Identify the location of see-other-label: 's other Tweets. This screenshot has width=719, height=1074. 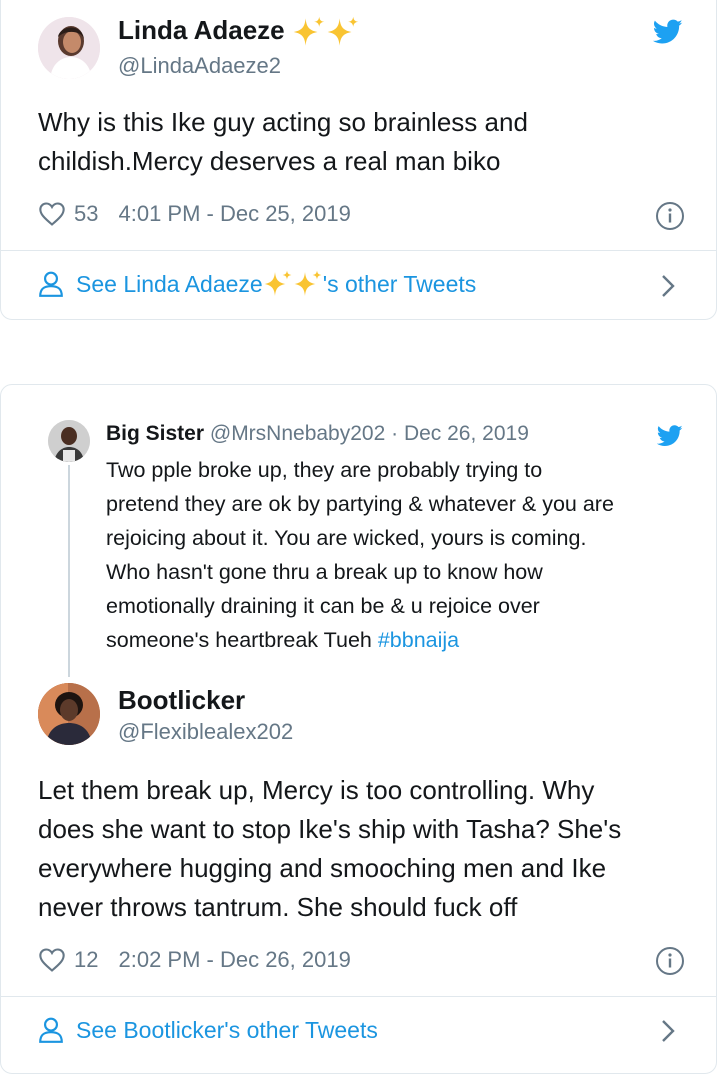
(399, 283).